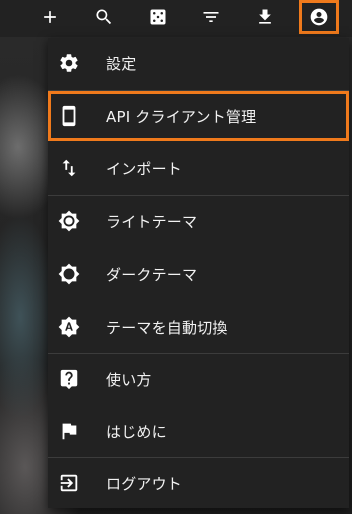  Describe the element at coordinates (181, 116) in the screenshot. I see `menu-item-label: API クライアント管理` at that location.